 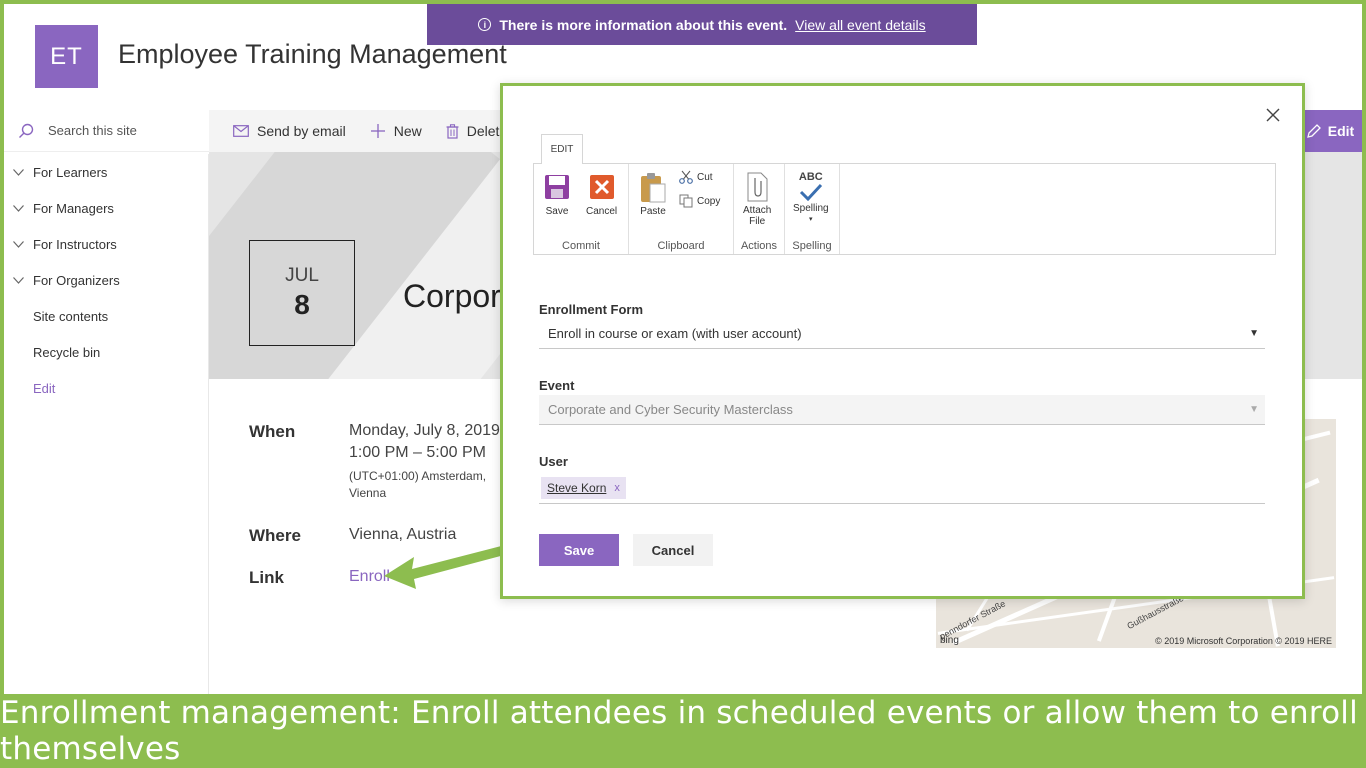 What do you see at coordinates (757, 187) in the screenshot?
I see `attach-file-icon` at bounding box center [757, 187].